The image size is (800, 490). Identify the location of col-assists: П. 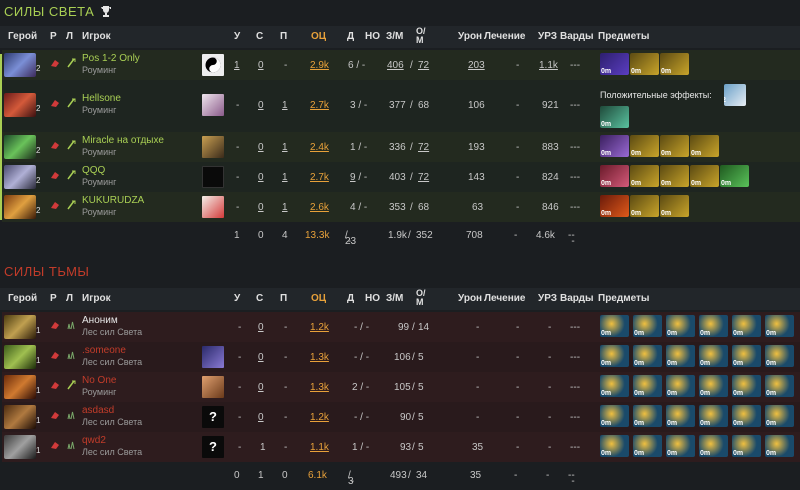
(283, 36).